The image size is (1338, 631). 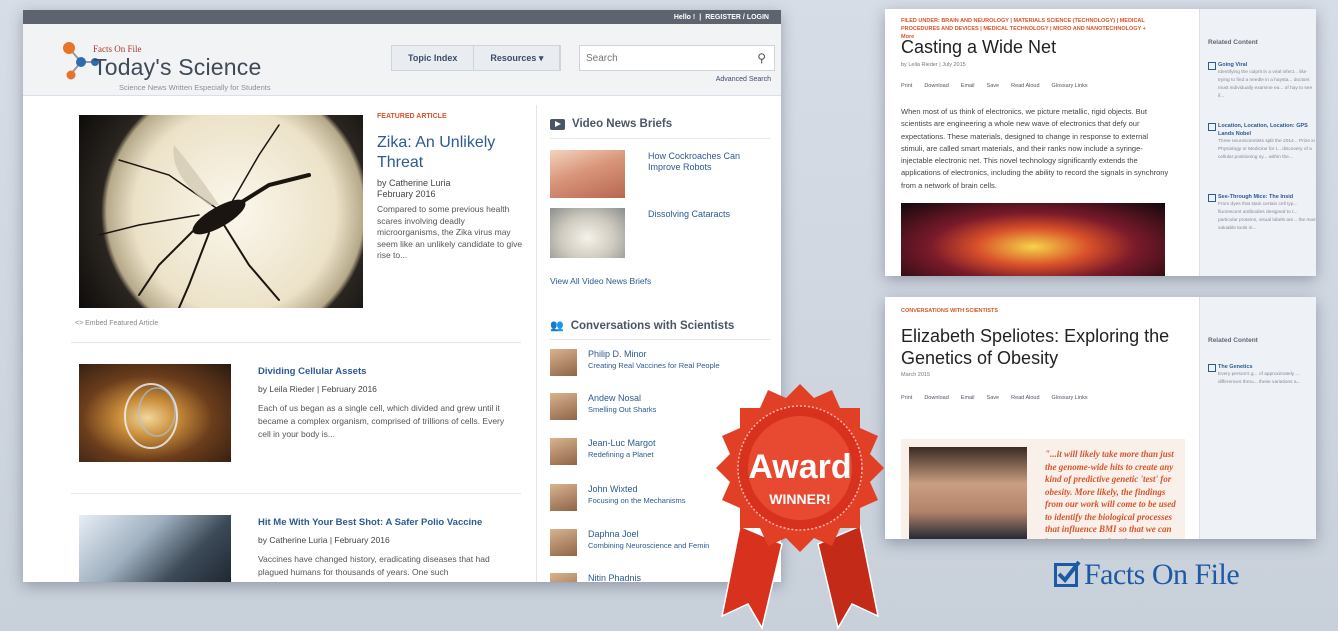 What do you see at coordinates (317, 389) in the screenshot?
I see `article-meta: by Leila Rieder | February 2016` at bounding box center [317, 389].